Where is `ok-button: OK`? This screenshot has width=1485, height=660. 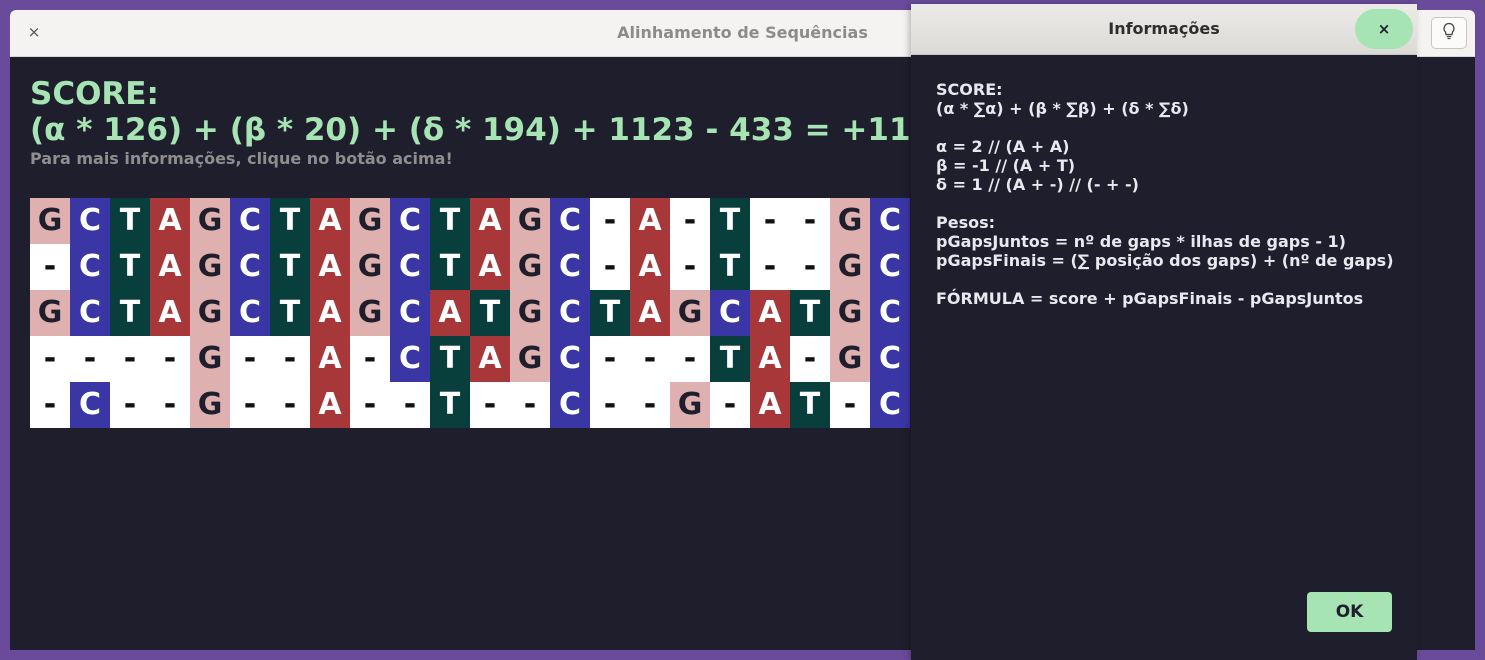
ok-button: OK is located at coordinates (1349, 612).